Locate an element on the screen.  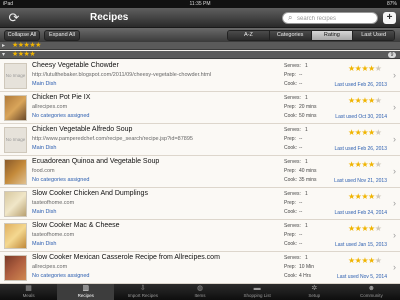
collapse-all-button: Collapse All is located at coordinates (22, 35).